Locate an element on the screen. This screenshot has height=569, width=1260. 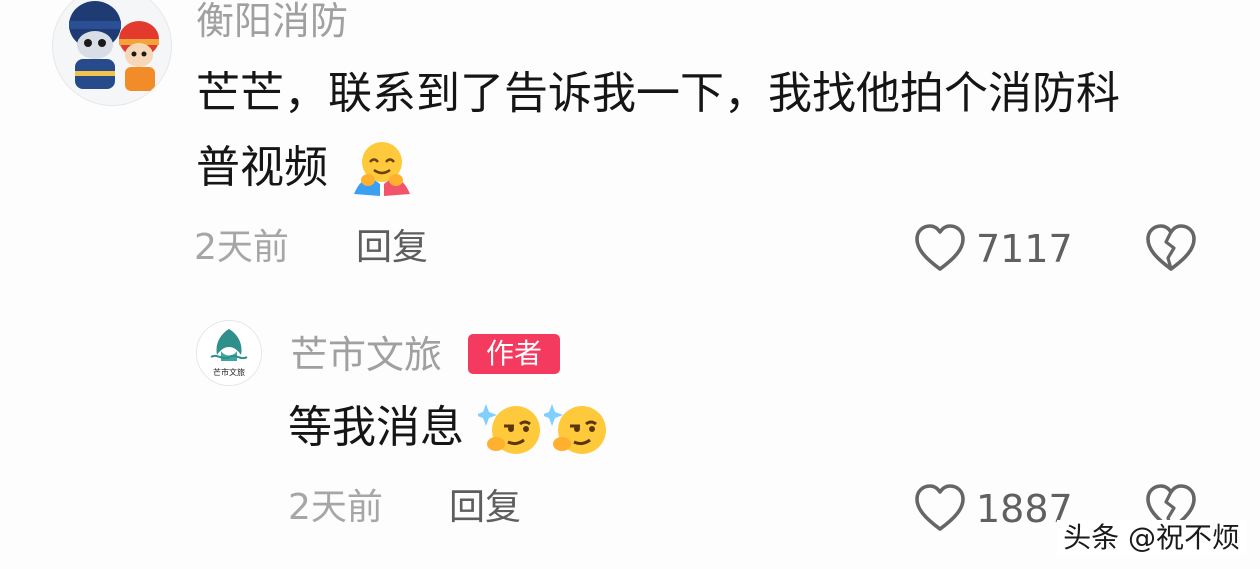
broken-heart-icon is located at coordinates (1171, 248).